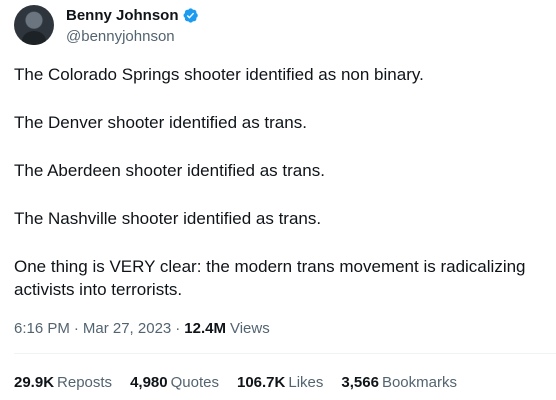  Describe the element at coordinates (122, 15) in the screenshot. I see `author-display-name: Benny Johnson` at that location.